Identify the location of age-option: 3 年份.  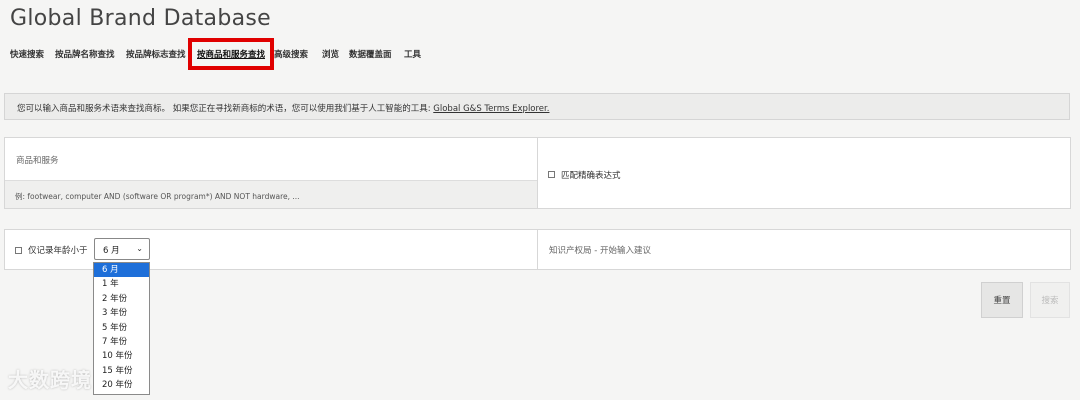
(121, 313).